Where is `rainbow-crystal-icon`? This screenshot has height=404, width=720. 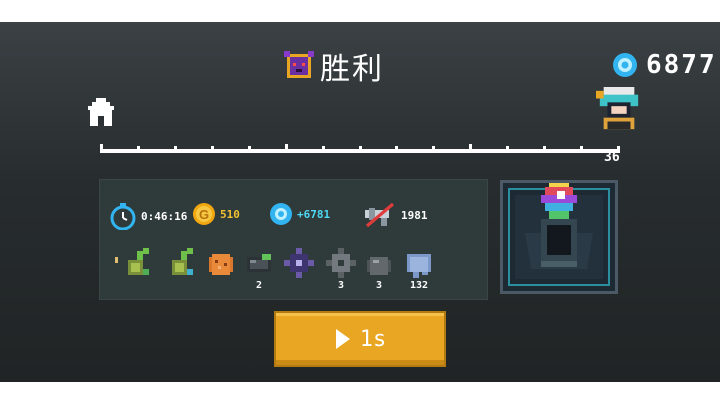 rainbow-crystal-icon is located at coordinates (559, 201).